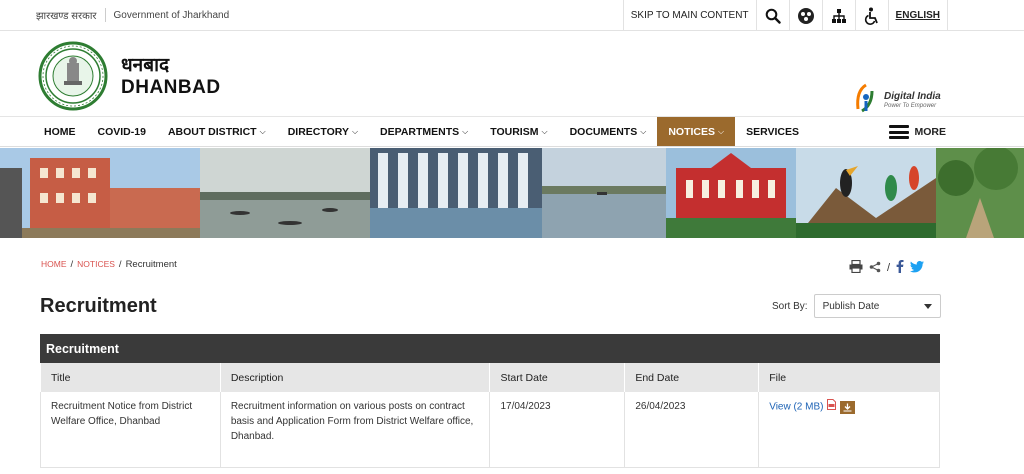  I want to click on nav-label: DIRECTORY, so click(318, 131).